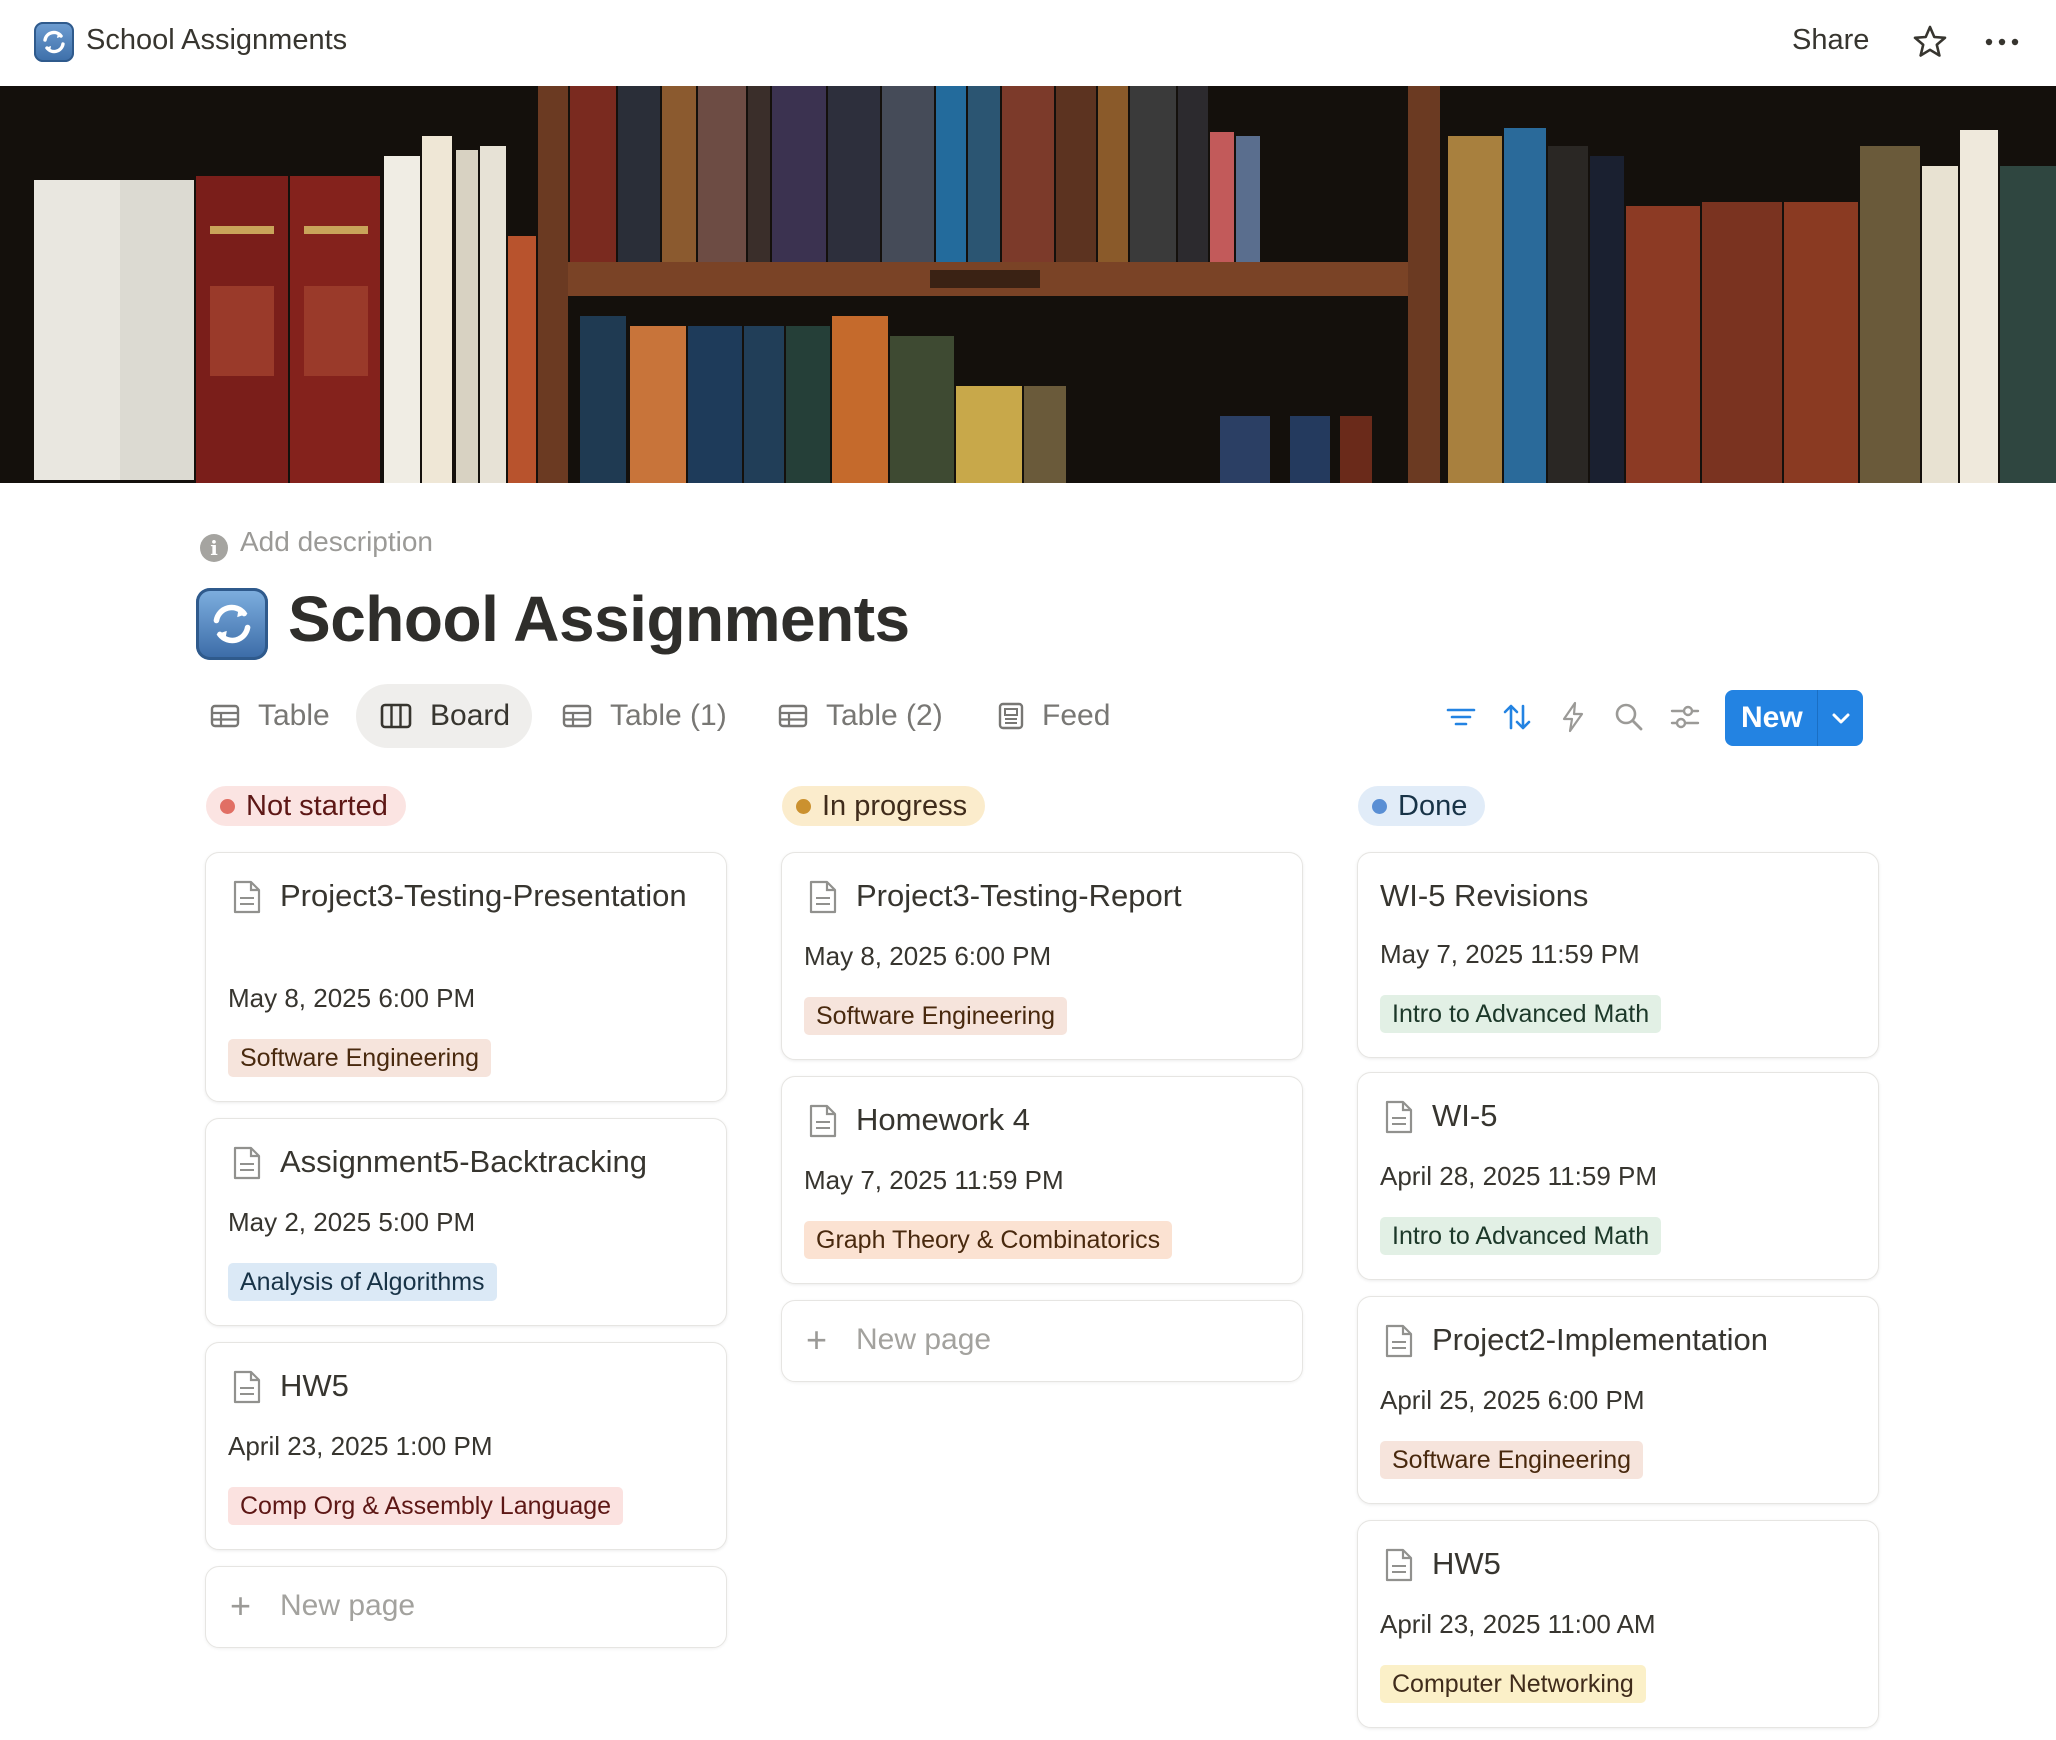  I want to click on tab-table-label: Table, so click(294, 715).